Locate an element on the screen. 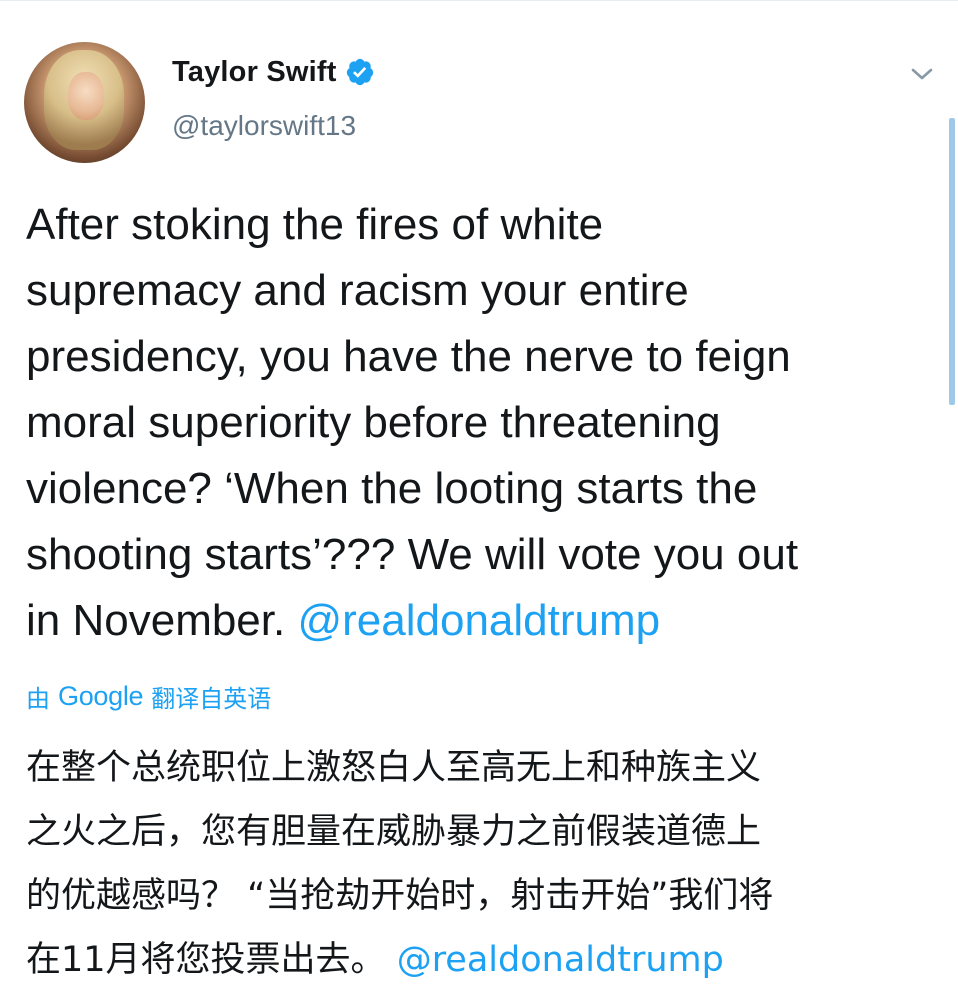 The image size is (958, 992). mention-link: @realdonaldtrump is located at coordinates (478, 620).